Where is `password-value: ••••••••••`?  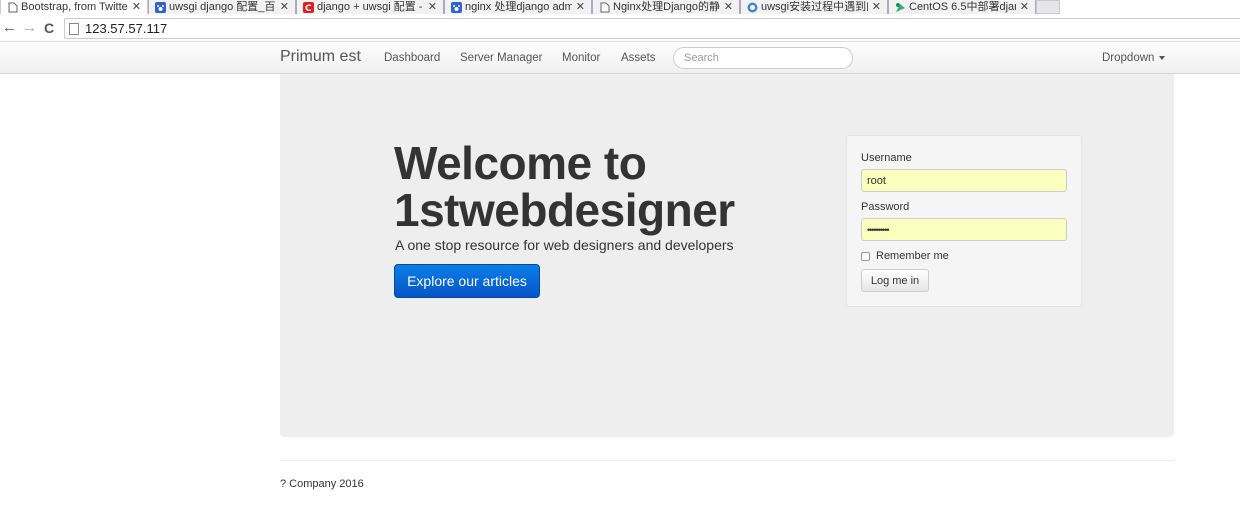
password-value: •••••••••• is located at coordinates (878, 229).